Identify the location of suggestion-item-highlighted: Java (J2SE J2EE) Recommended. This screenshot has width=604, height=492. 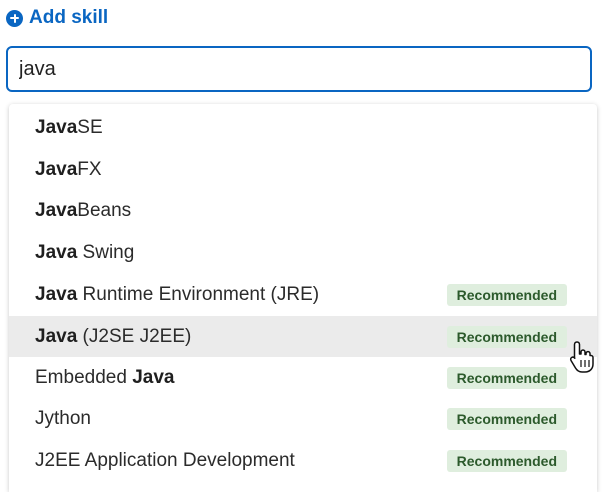
(303, 336).